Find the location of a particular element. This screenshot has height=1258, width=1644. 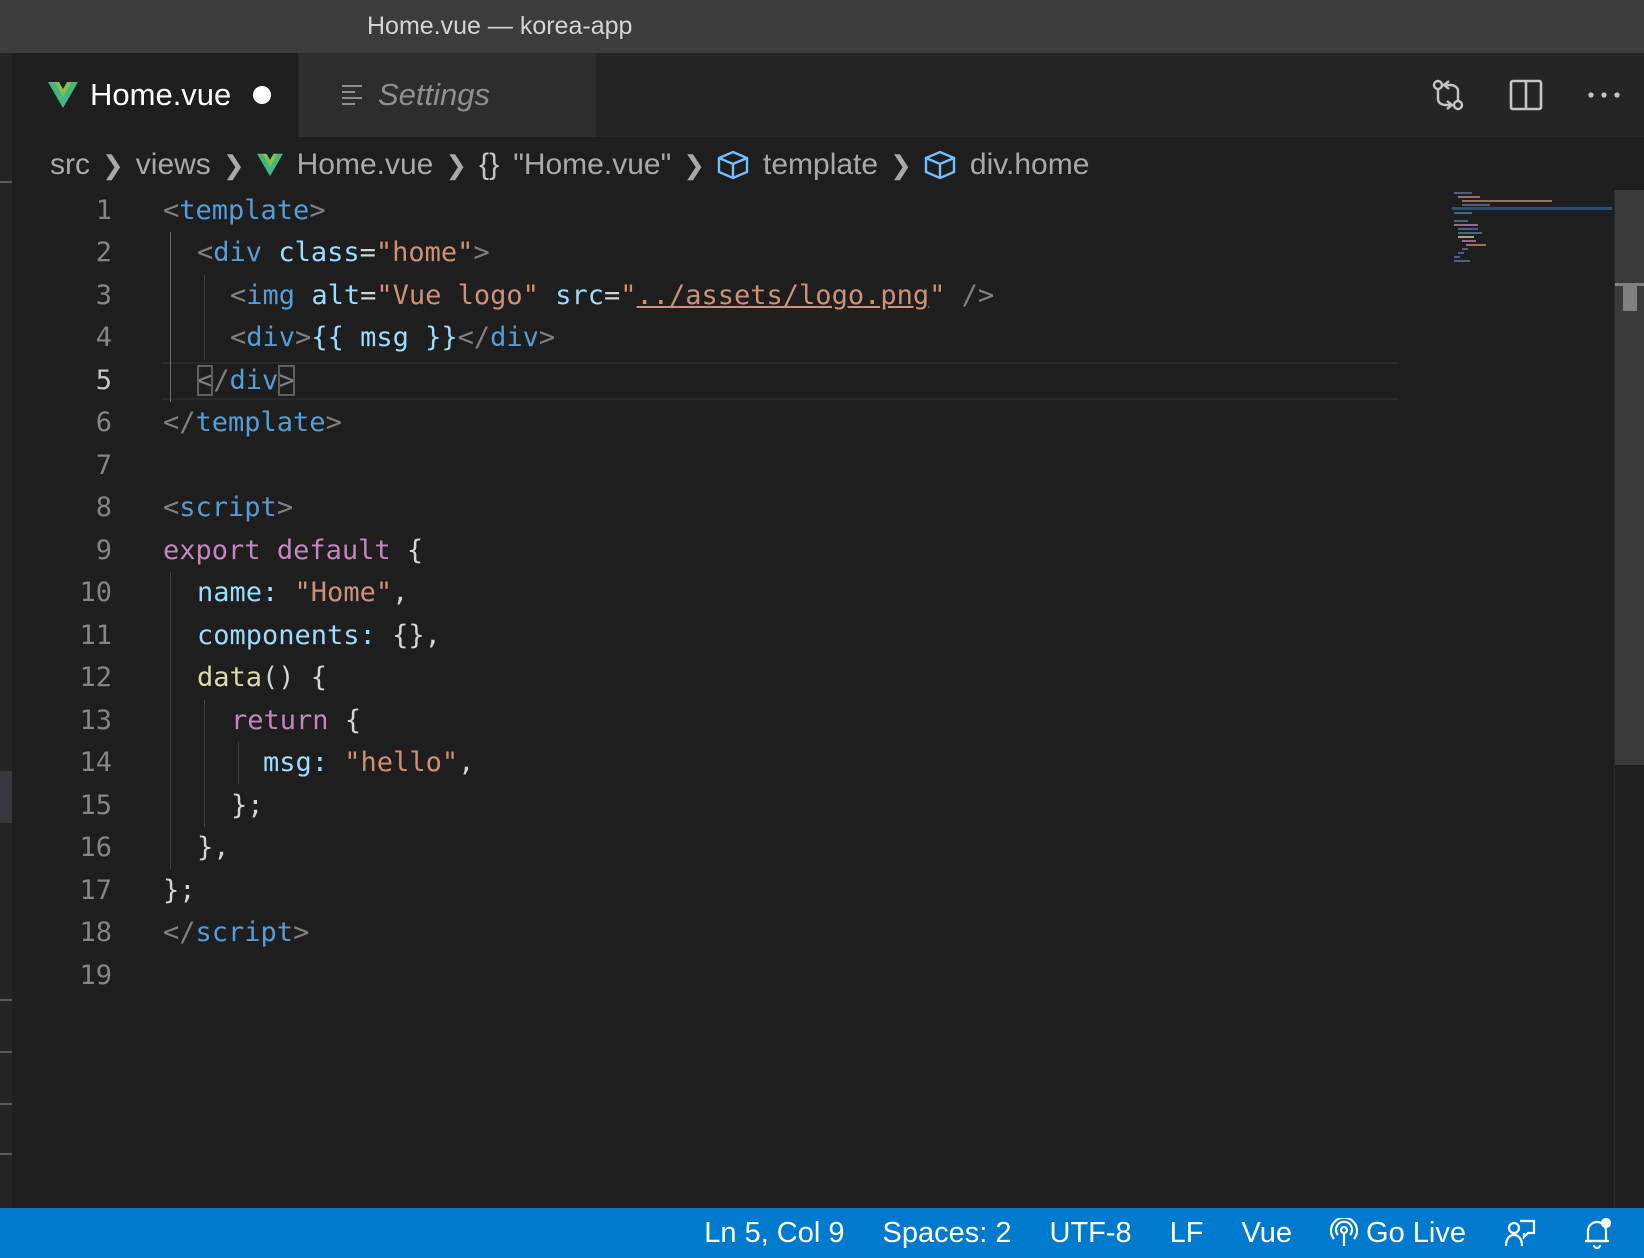

window-title: Home.vue — korea-app is located at coordinates (500, 26).